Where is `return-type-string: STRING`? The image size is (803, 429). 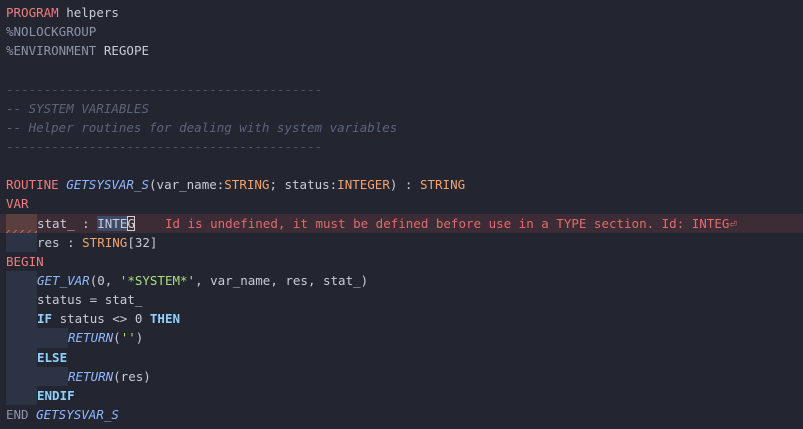
return-type-string: STRING is located at coordinates (442, 185).